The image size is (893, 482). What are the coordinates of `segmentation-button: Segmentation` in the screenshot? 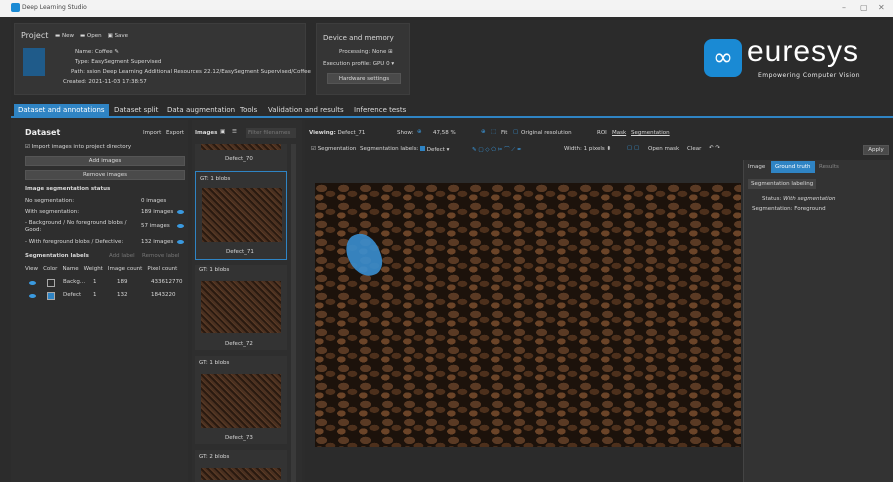 It's located at (650, 133).